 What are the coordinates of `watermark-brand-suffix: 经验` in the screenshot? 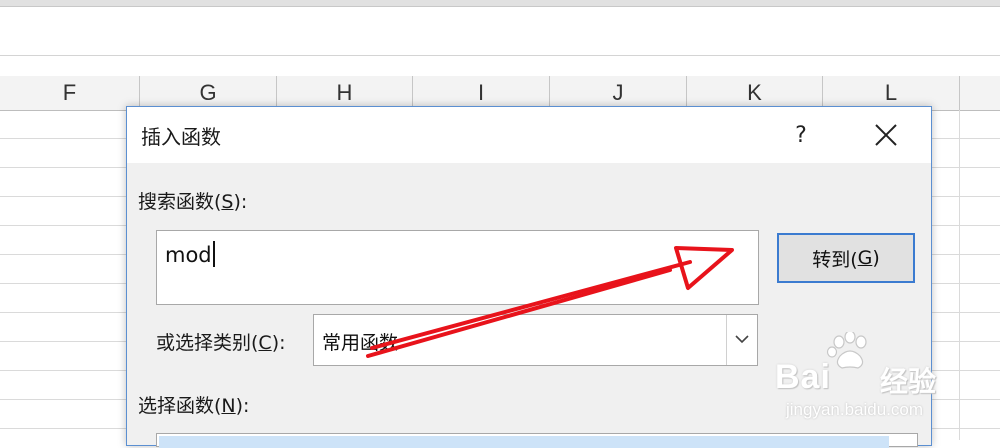 It's located at (908, 381).